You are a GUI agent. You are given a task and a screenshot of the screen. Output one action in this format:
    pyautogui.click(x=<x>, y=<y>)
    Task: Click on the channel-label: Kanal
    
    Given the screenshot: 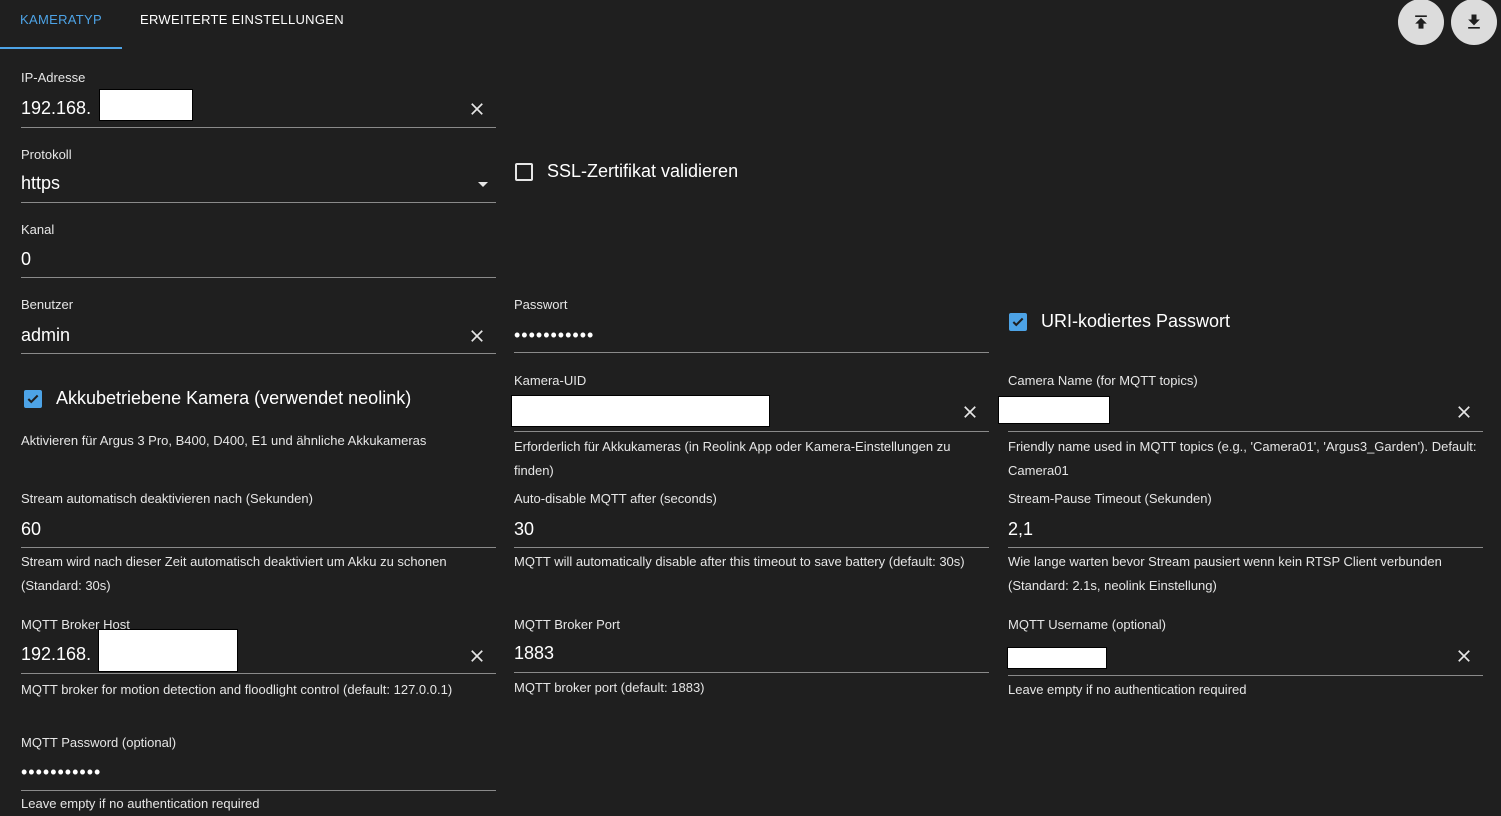 What is the action you would take?
    pyautogui.click(x=38, y=229)
    